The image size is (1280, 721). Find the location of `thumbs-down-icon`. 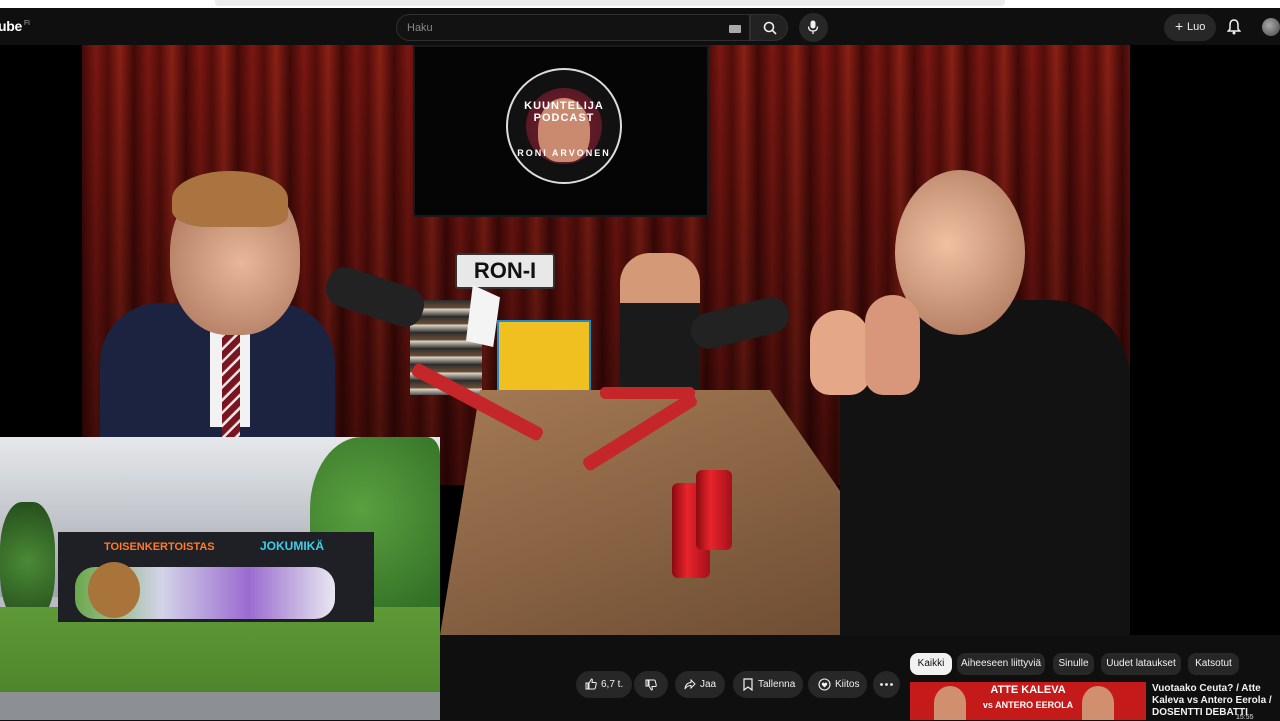

thumbs-down-icon is located at coordinates (651, 685).